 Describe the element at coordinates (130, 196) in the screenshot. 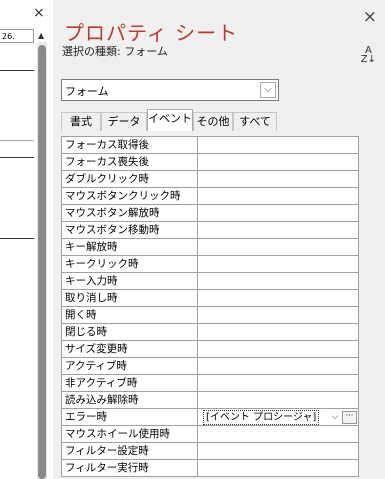

I see `property-label: マウスボタンクリック時` at that location.